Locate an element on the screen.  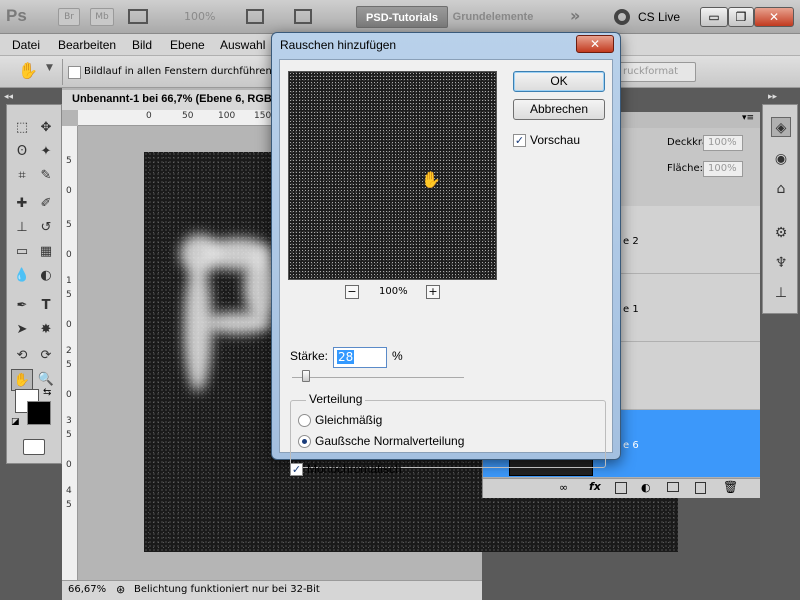
mini-bridge-button: Mb is located at coordinates (102, 17).